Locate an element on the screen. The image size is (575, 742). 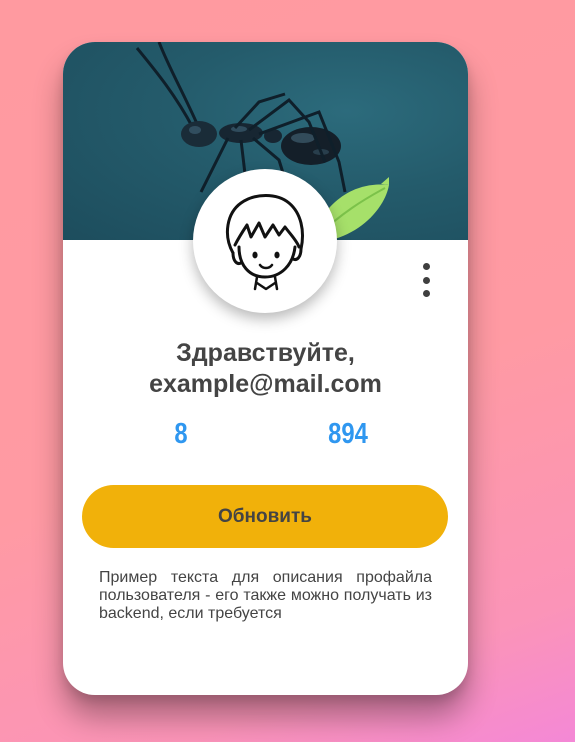
avatar is located at coordinates (265, 241).